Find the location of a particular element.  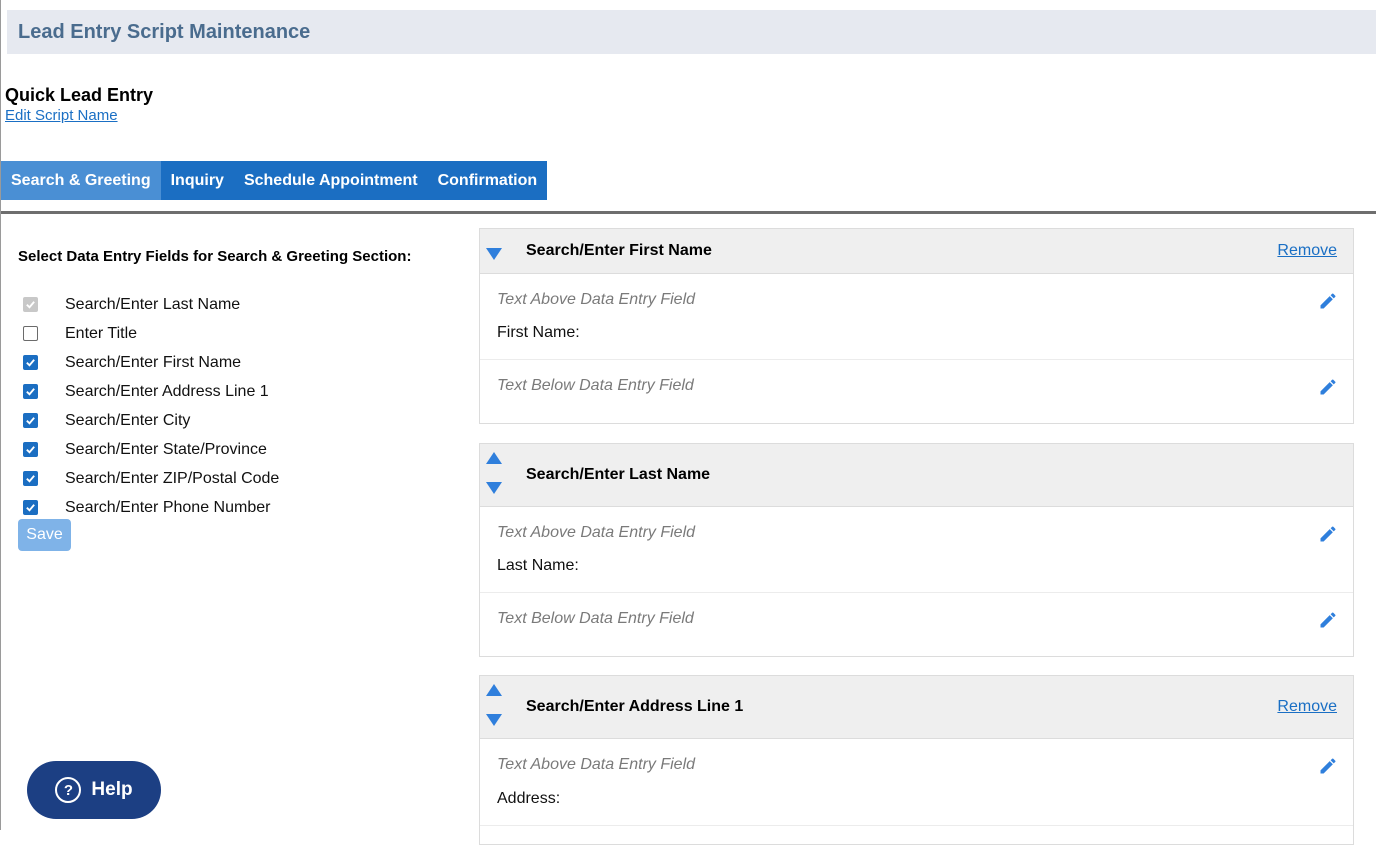

field-row-address-line-1: Search/Enter Address Line 1 is located at coordinates (151, 391).